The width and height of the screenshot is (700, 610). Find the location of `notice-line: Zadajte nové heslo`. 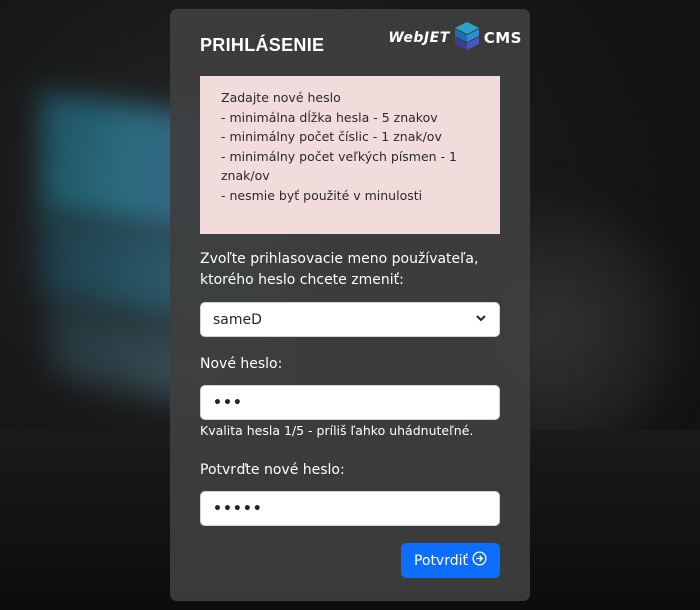

notice-line: Zadajte nové heslo is located at coordinates (281, 97).